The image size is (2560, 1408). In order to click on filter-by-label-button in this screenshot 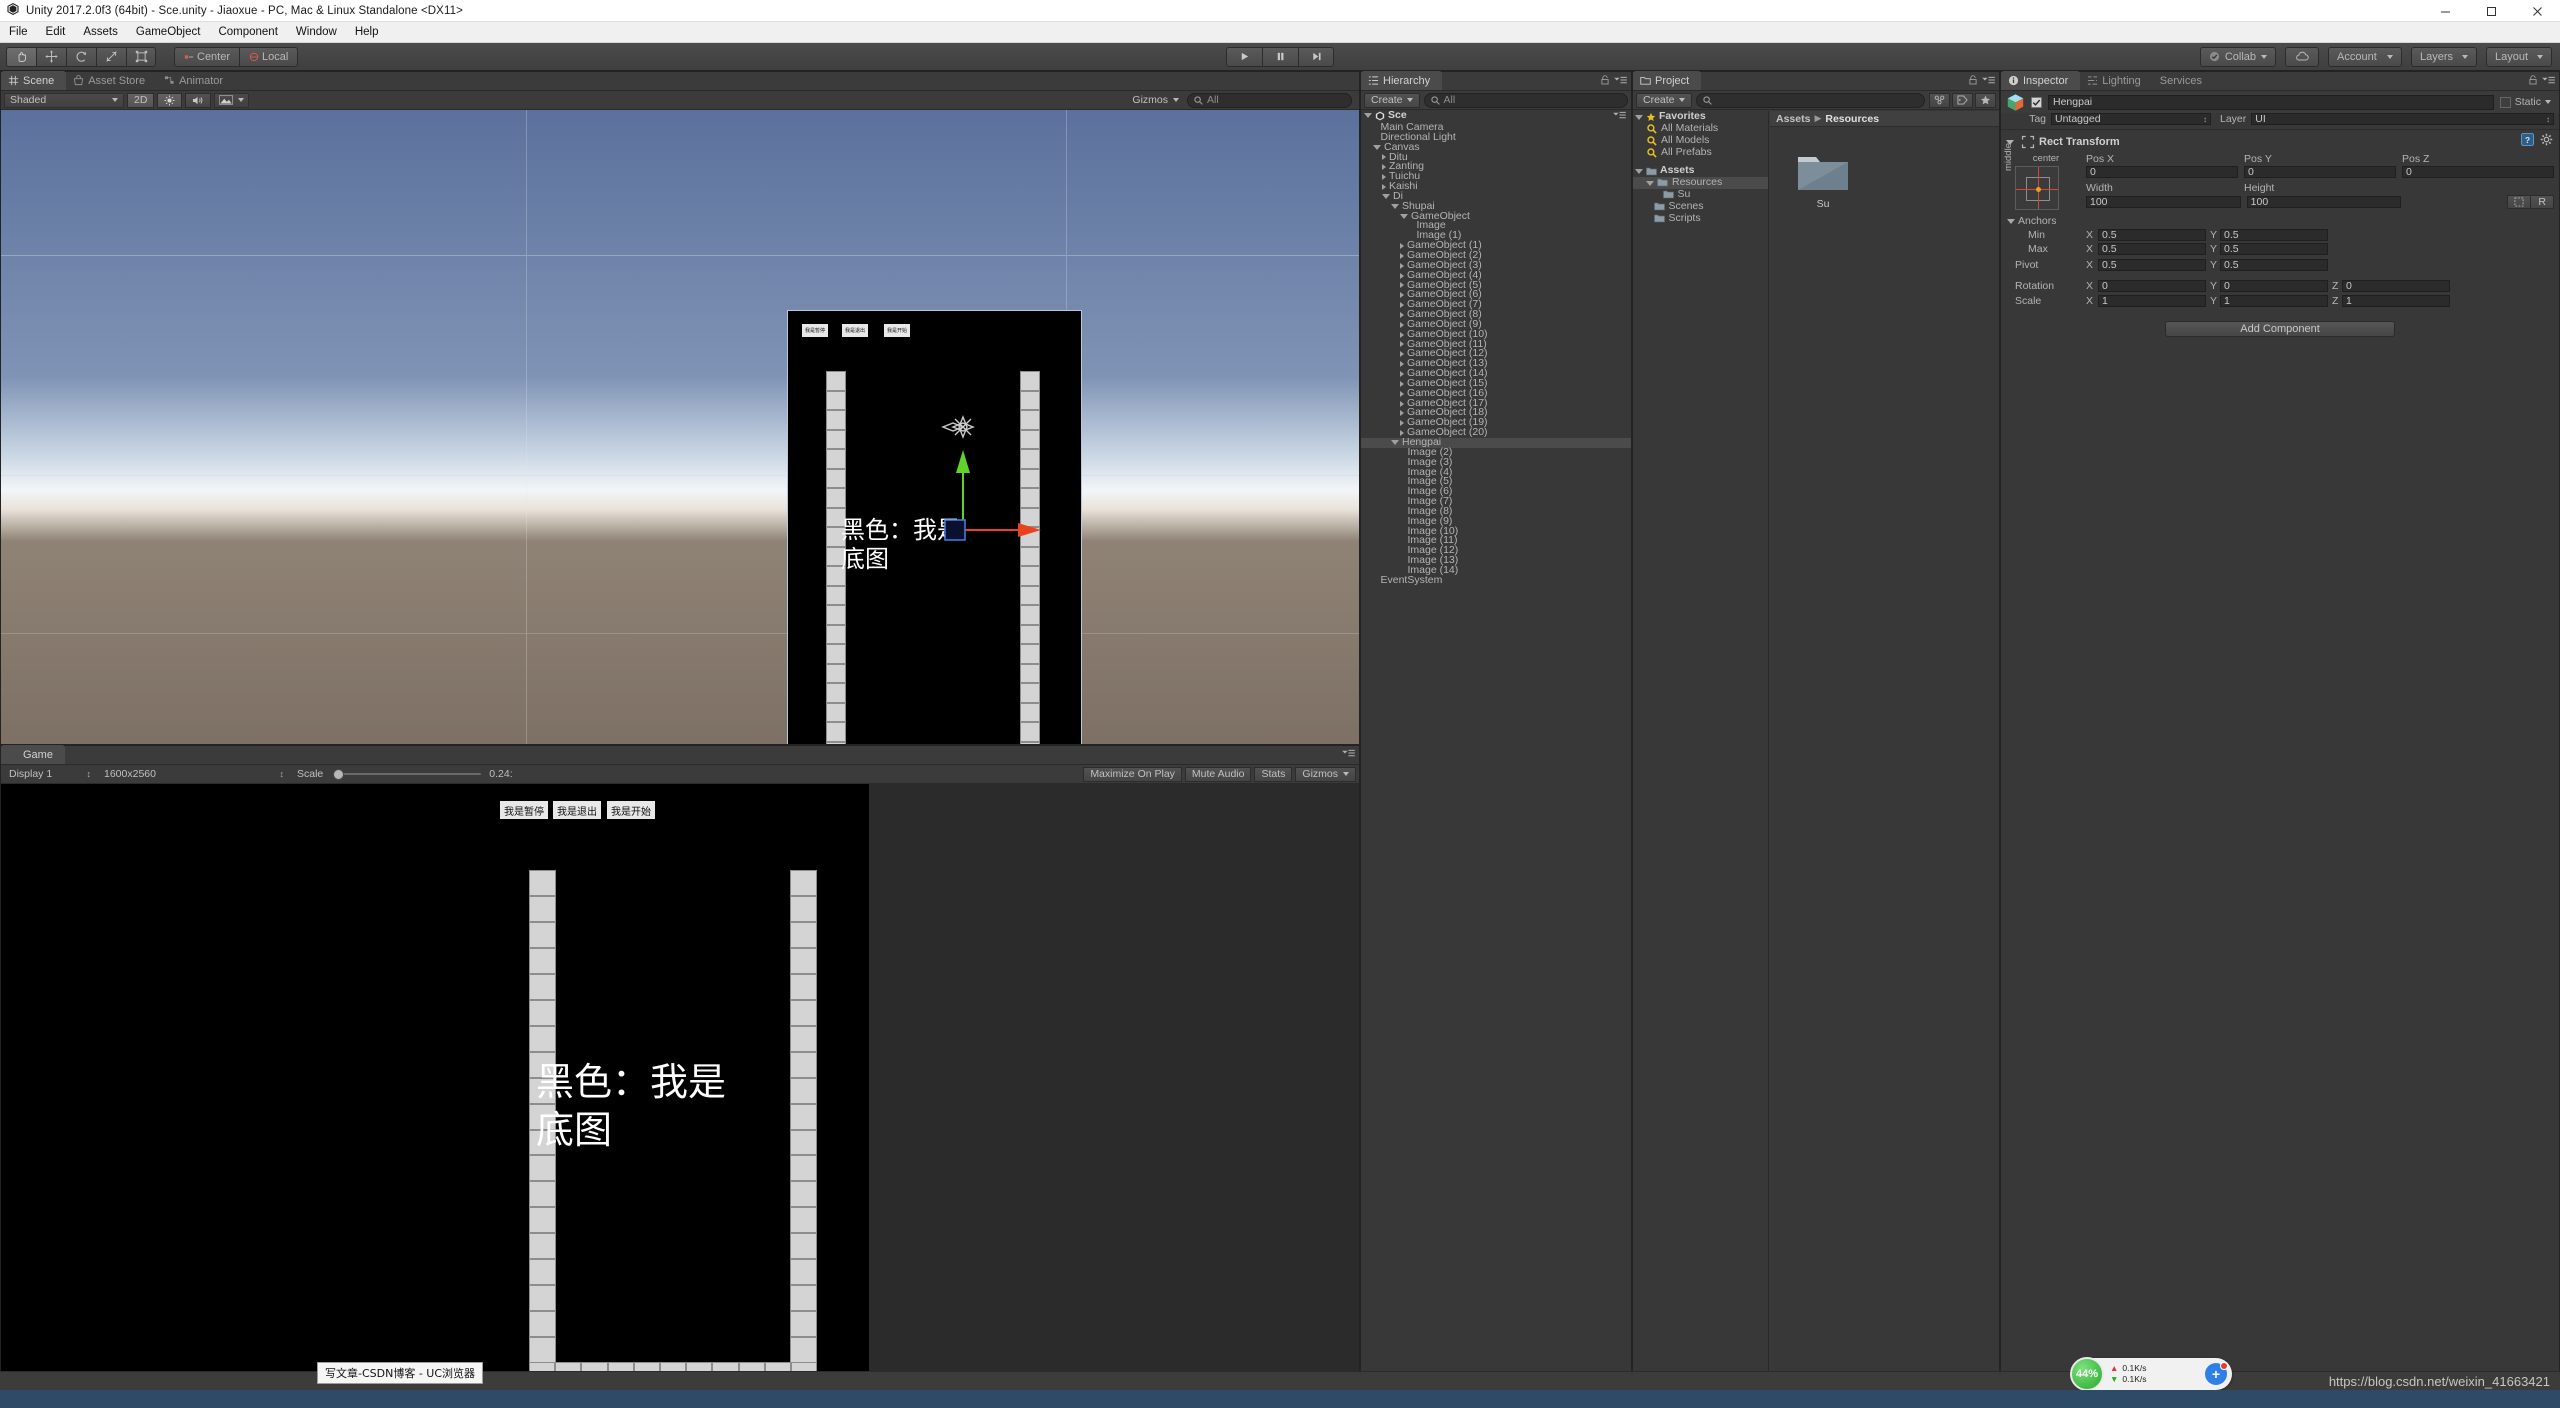, I will do `click(1962, 100)`.